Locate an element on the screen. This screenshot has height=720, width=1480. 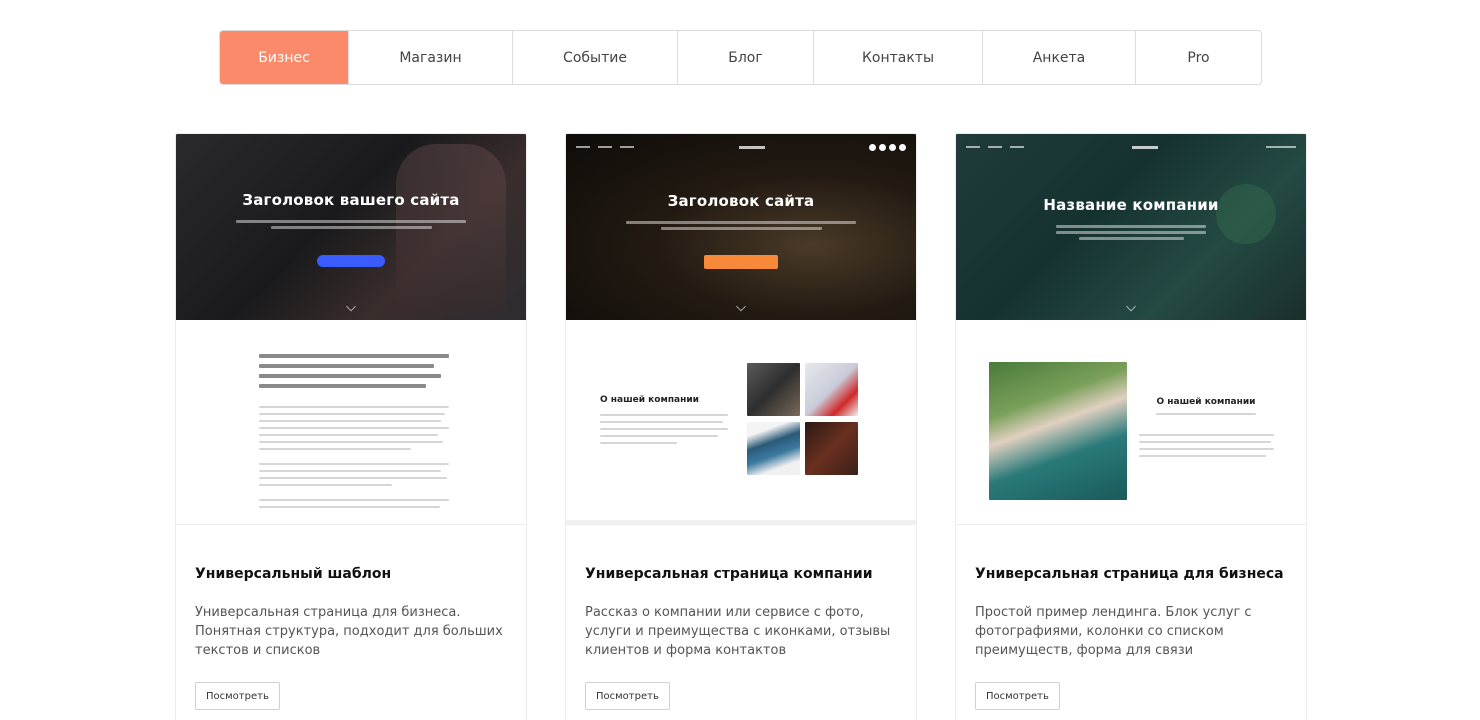
template-preview: Название компании О нашей компании is located at coordinates (1131, 329).